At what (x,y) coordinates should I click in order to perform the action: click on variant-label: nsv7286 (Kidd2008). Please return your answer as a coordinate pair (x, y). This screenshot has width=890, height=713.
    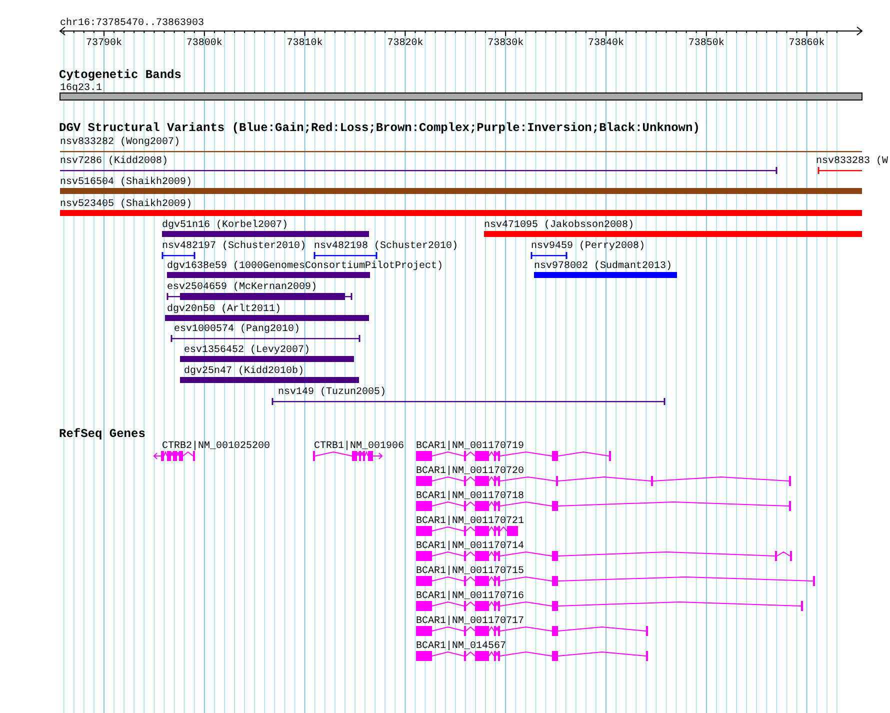
    Looking at the image, I should click on (114, 161).